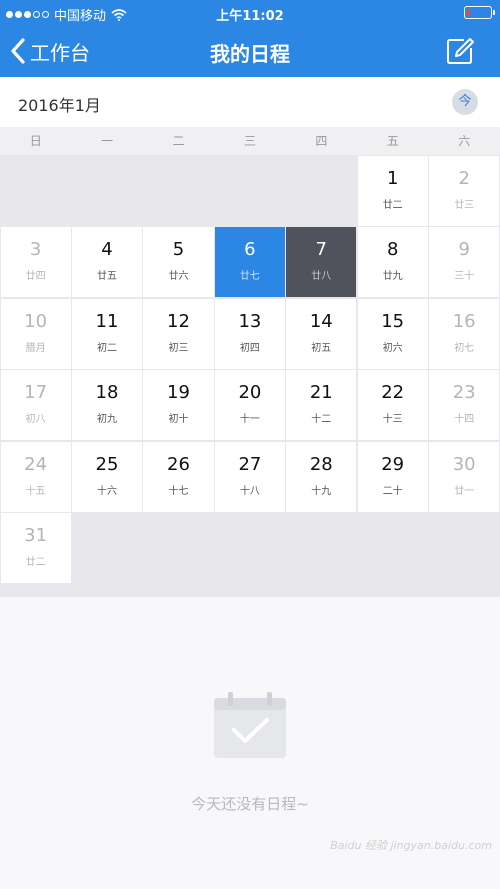  What do you see at coordinates (250, 321) in the screenshot?
I see `day-number: 13` at bounding box center [250, 321].